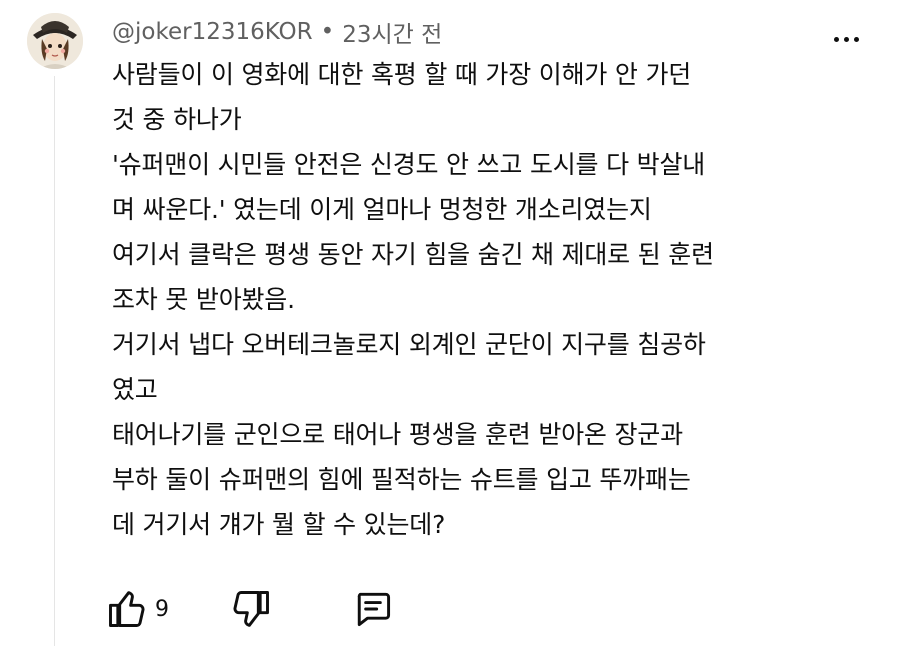  What do you see at coordinates (402, 74) in the screenshot?
I see `comment-line: 사람들이 이 영화에 대한 혹평 할 때 가장 이해가 안 가던` at bounding box center [402, 74].